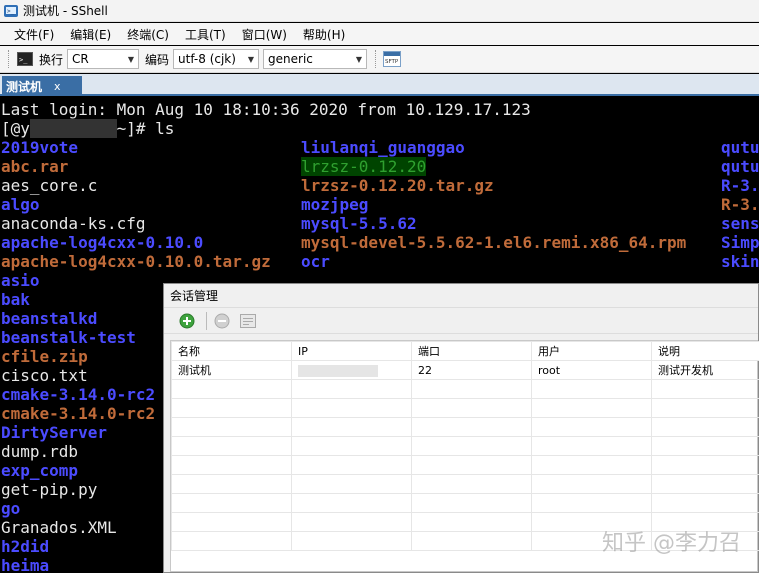 The width and height of the screenshot is (759, 573). What do you see at coordinates (68, 337) in the screenshot?
I see `list-item: beanstalk-test` at bounding box center [68, 337].